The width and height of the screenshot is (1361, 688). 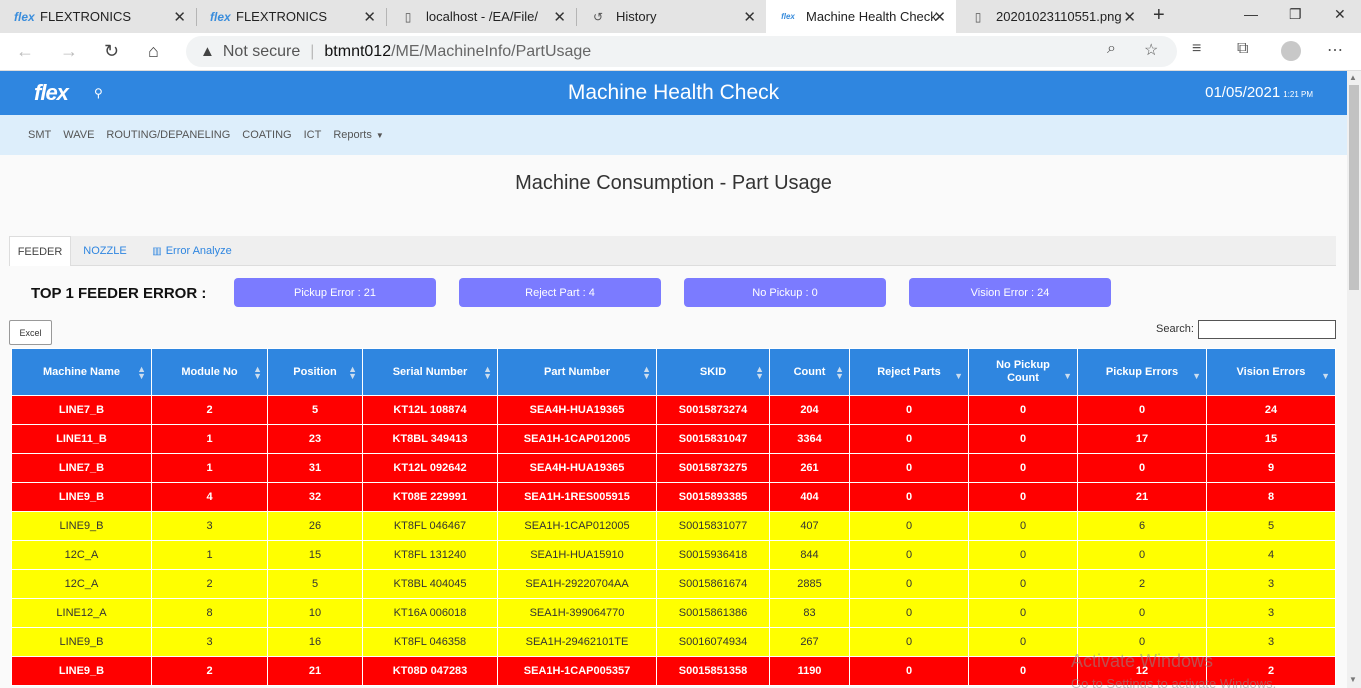 I want to click on excel-export-button: Excel, so click(x=30, y=332).